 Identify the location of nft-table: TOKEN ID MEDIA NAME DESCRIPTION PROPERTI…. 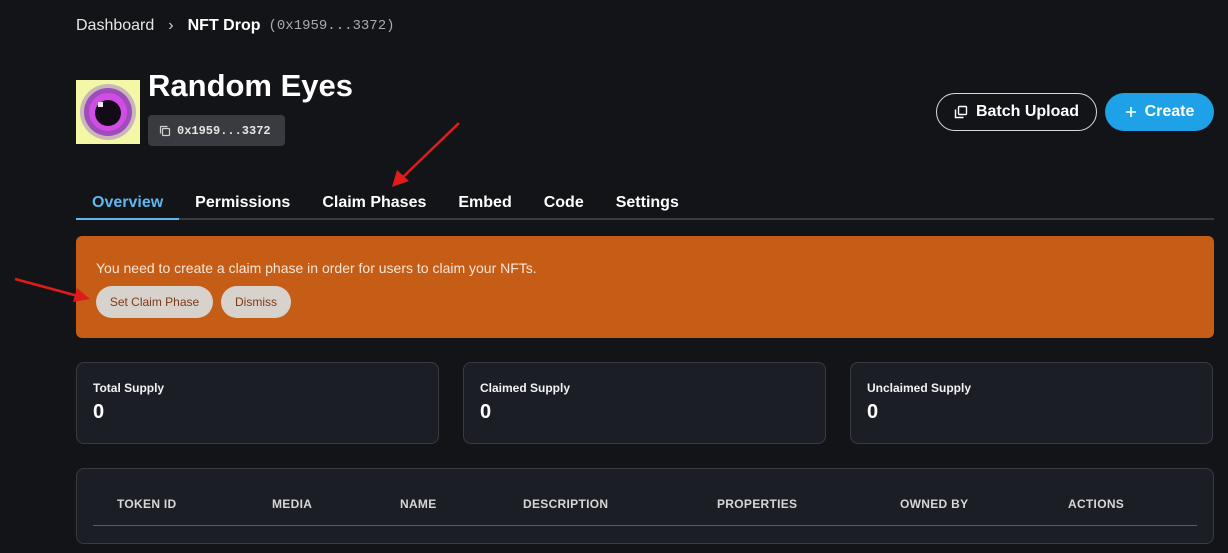
(645, 506).